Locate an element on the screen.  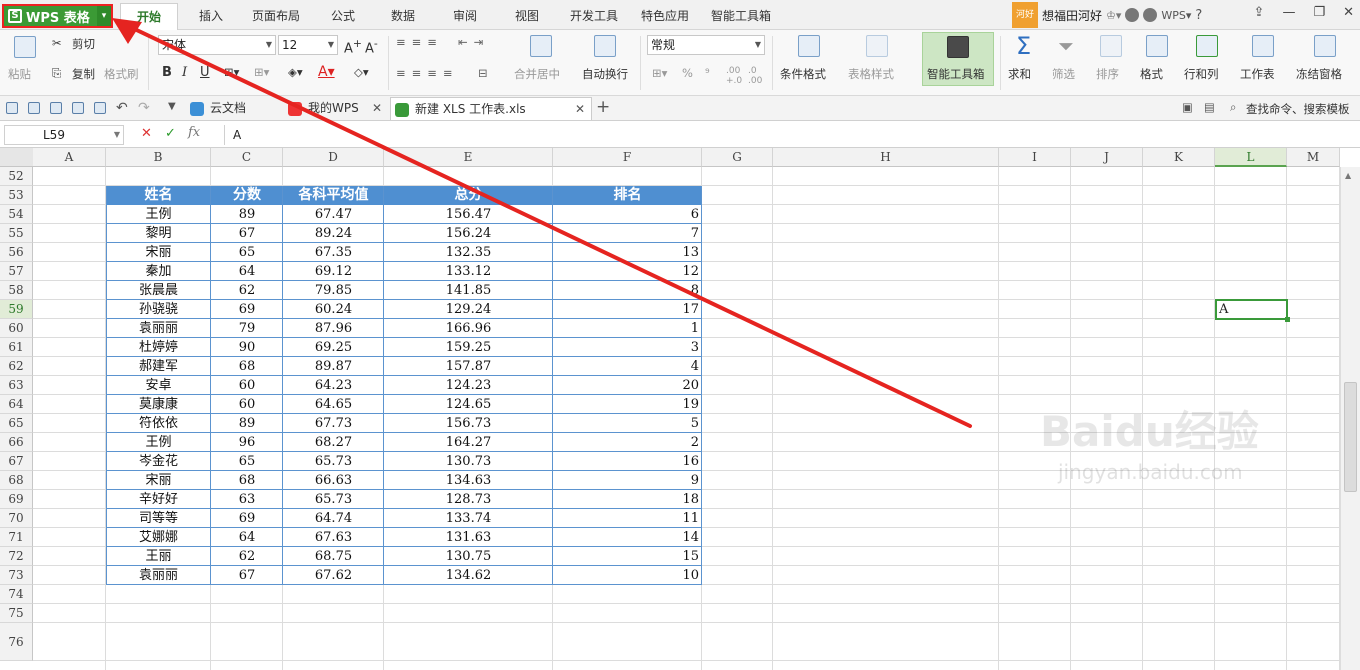
table-cell: 134.62 is located at coordinates (468, 575).